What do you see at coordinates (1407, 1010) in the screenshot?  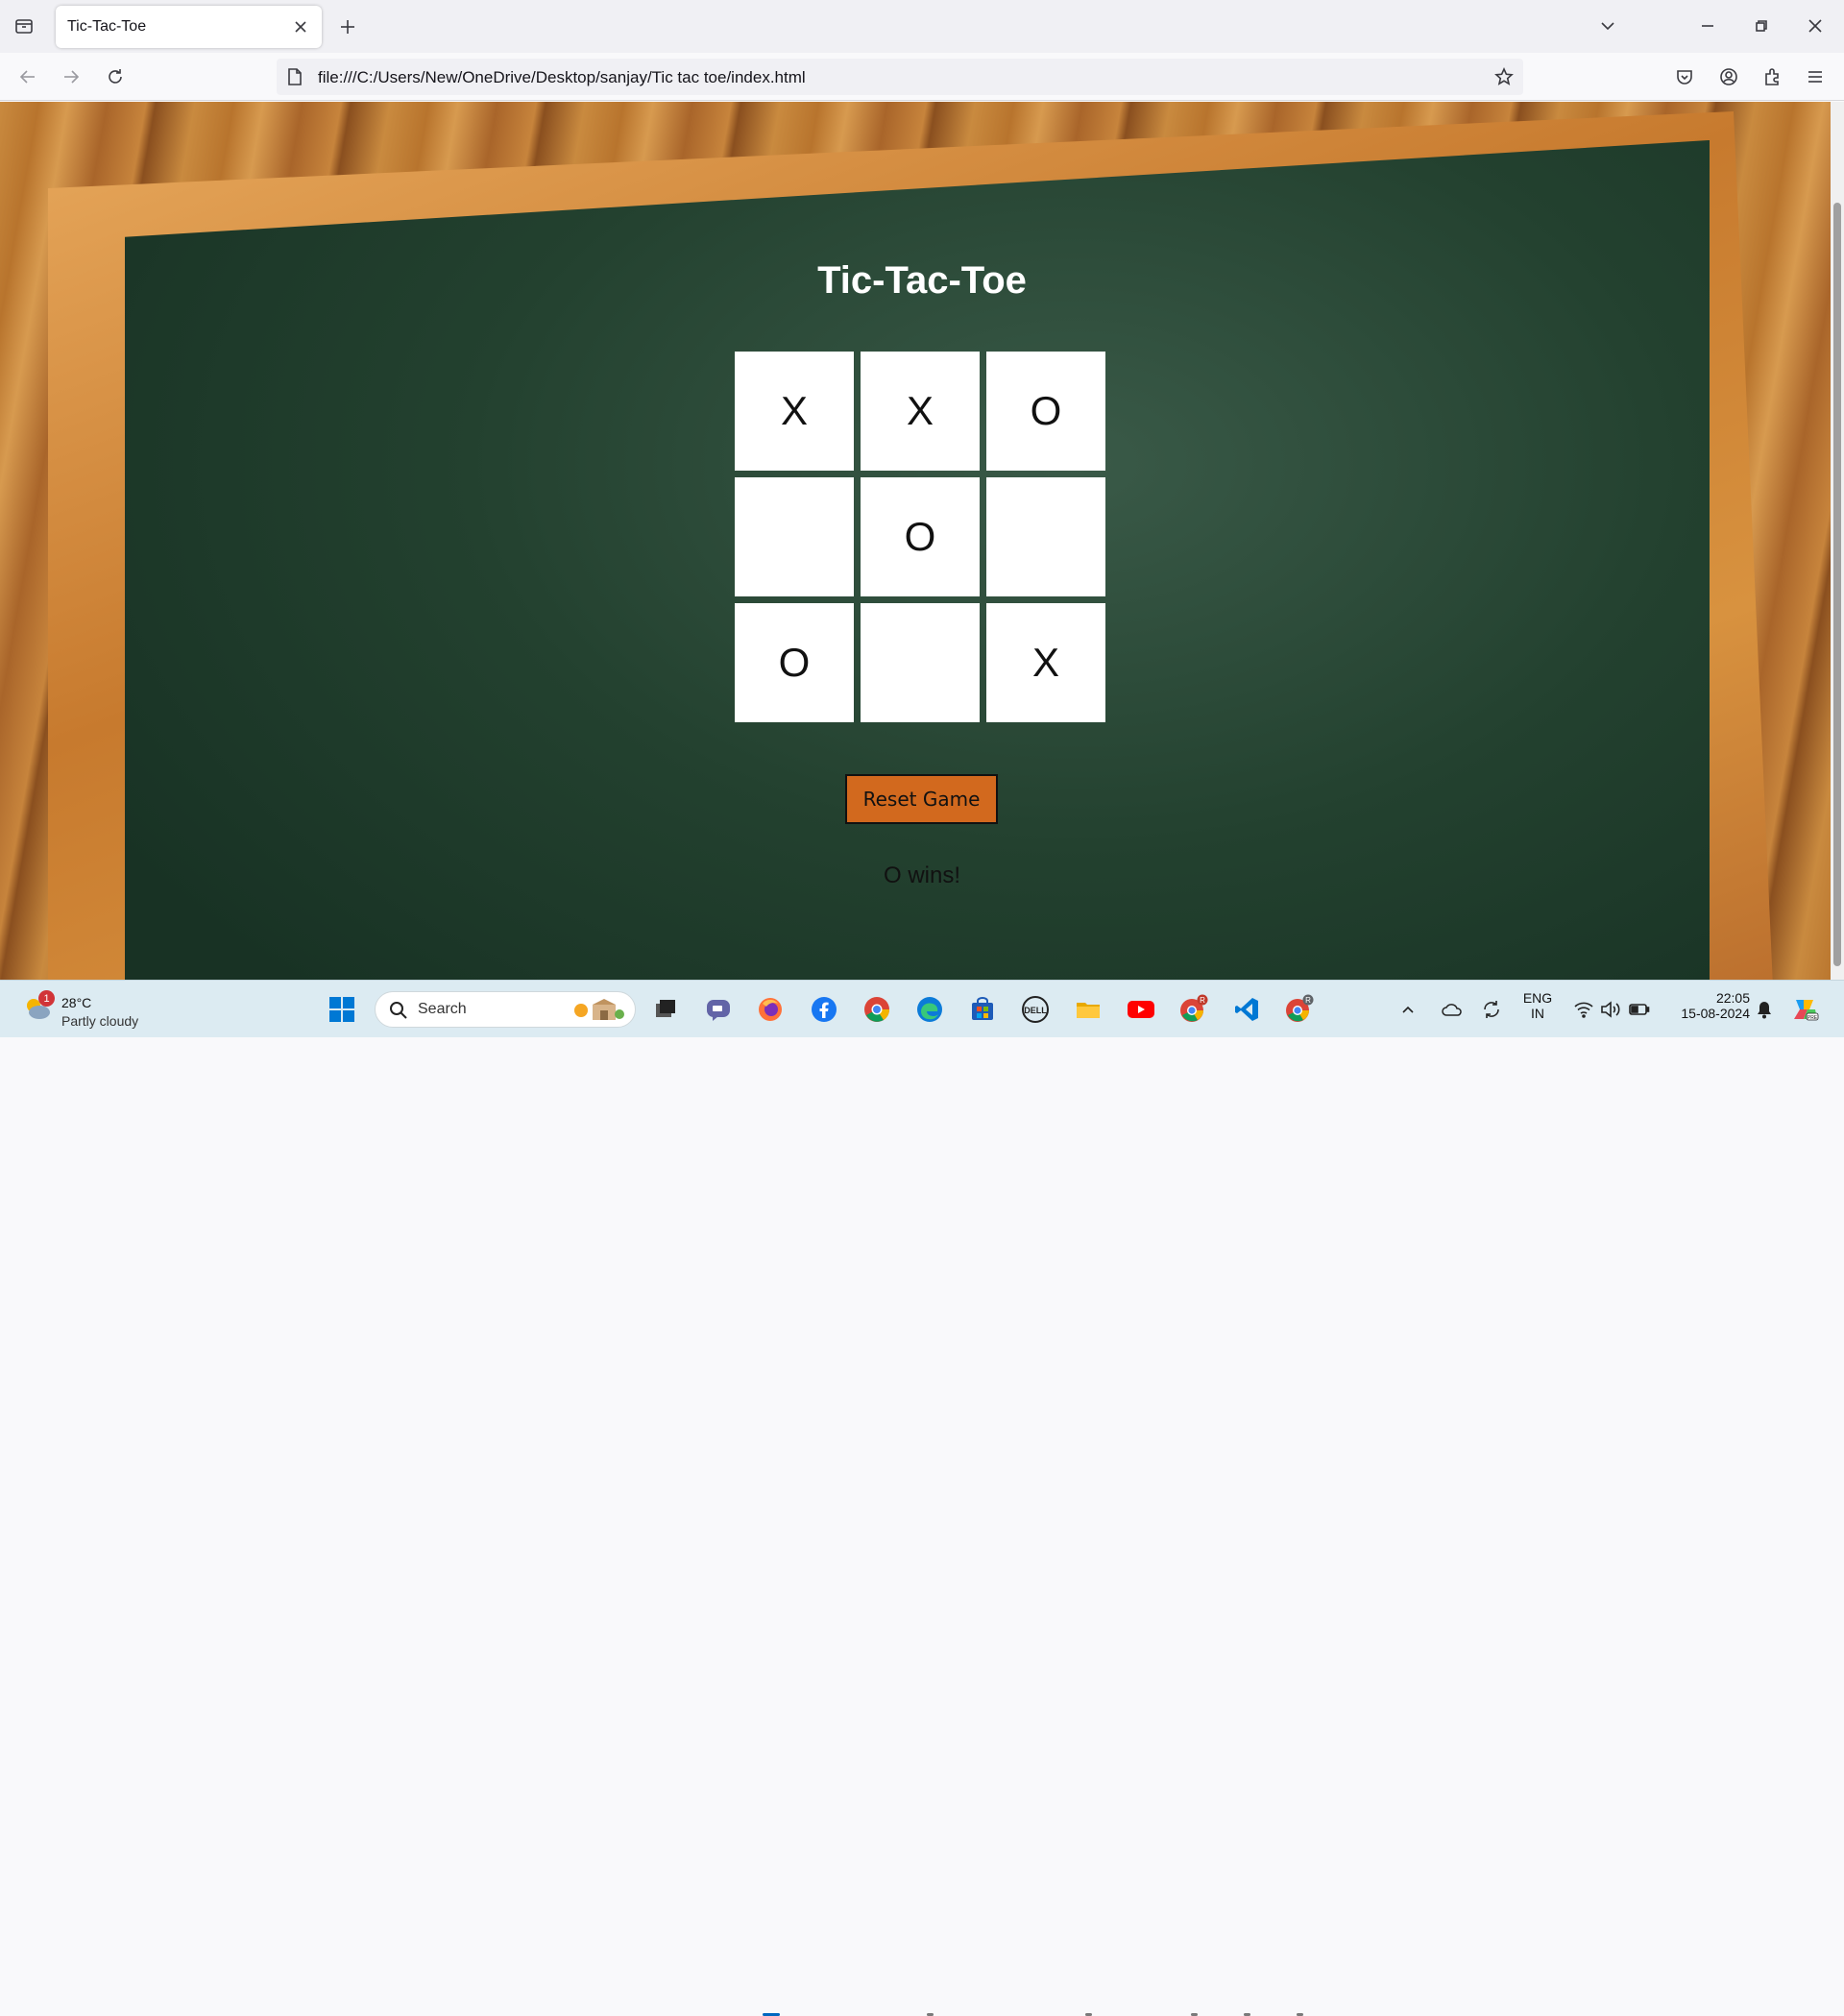 I see `show-hidden-icons-chevron-icon` at bounding box center [1407, 1010].